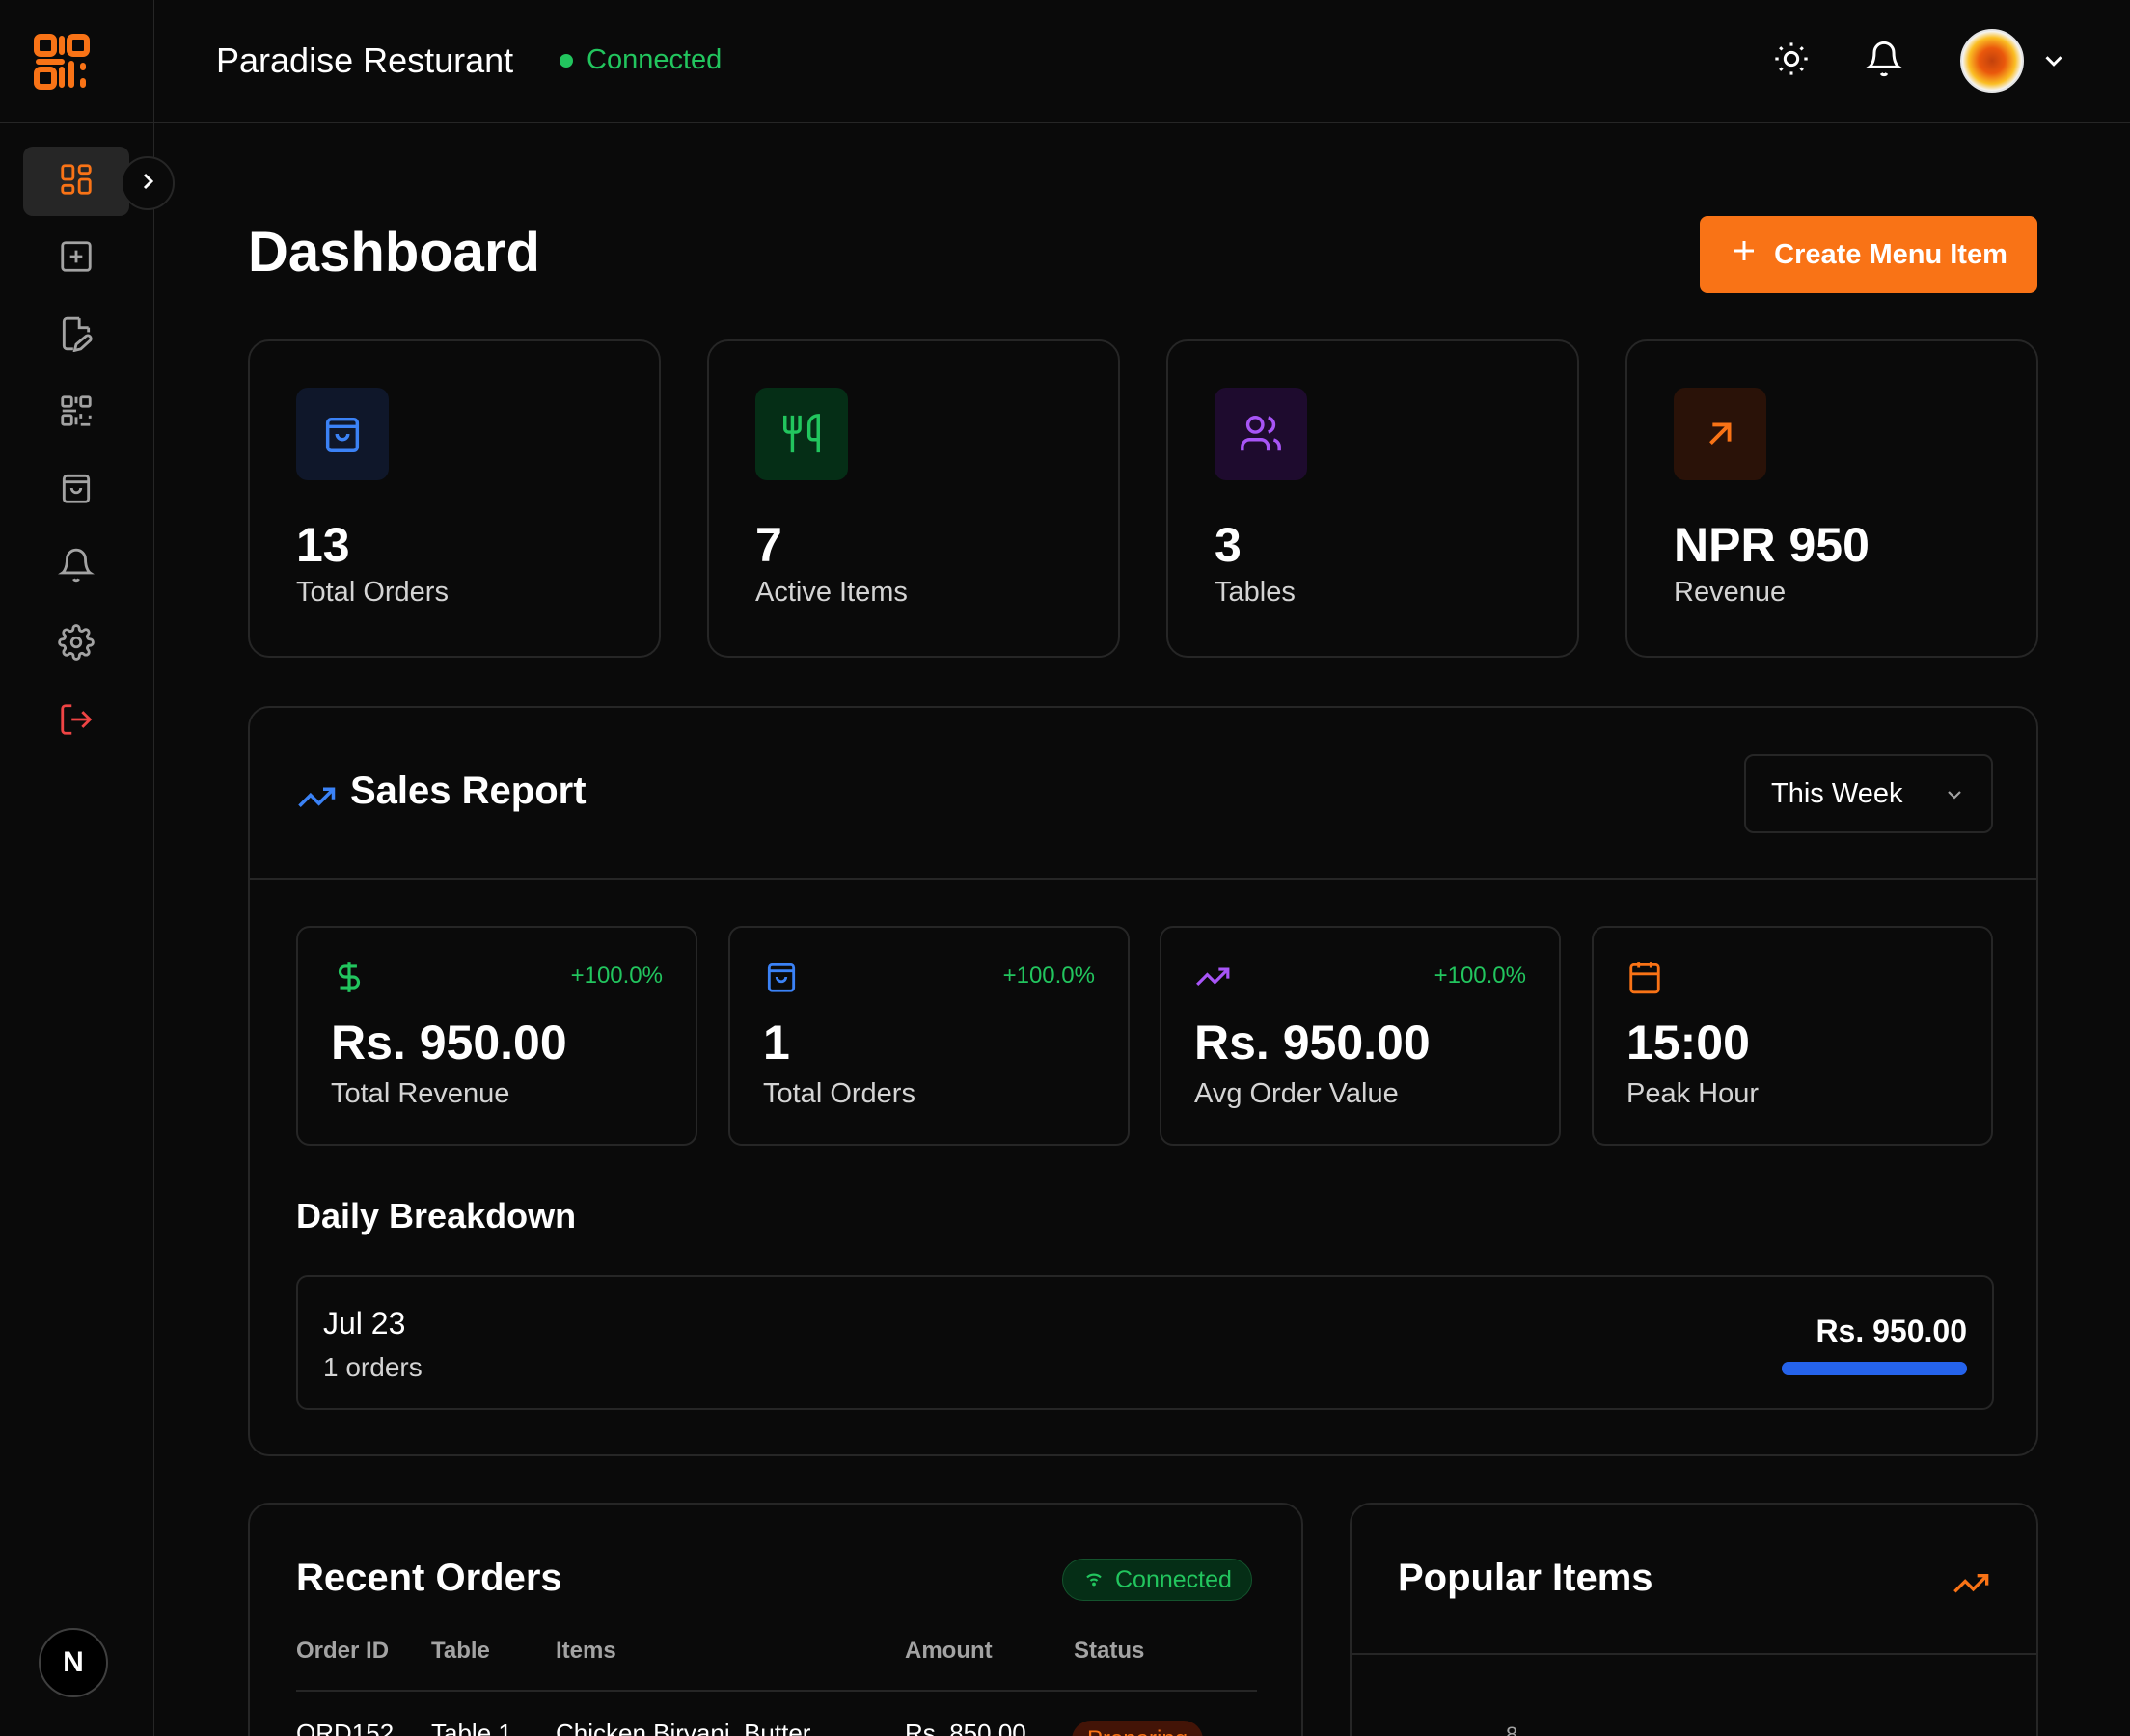  I want to click on metric-label: Avg Order Value, so click(1296, 1093).